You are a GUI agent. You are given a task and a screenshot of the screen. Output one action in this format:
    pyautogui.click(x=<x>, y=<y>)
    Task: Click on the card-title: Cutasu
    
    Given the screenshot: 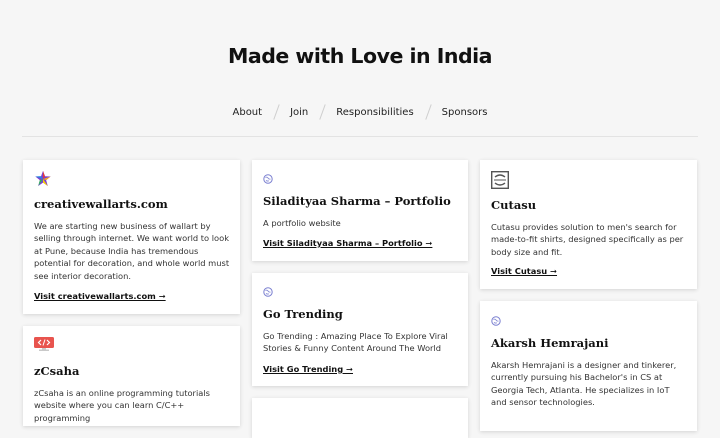 What is the action you would take?
    pyautogui.click(x=590, y=205)
    